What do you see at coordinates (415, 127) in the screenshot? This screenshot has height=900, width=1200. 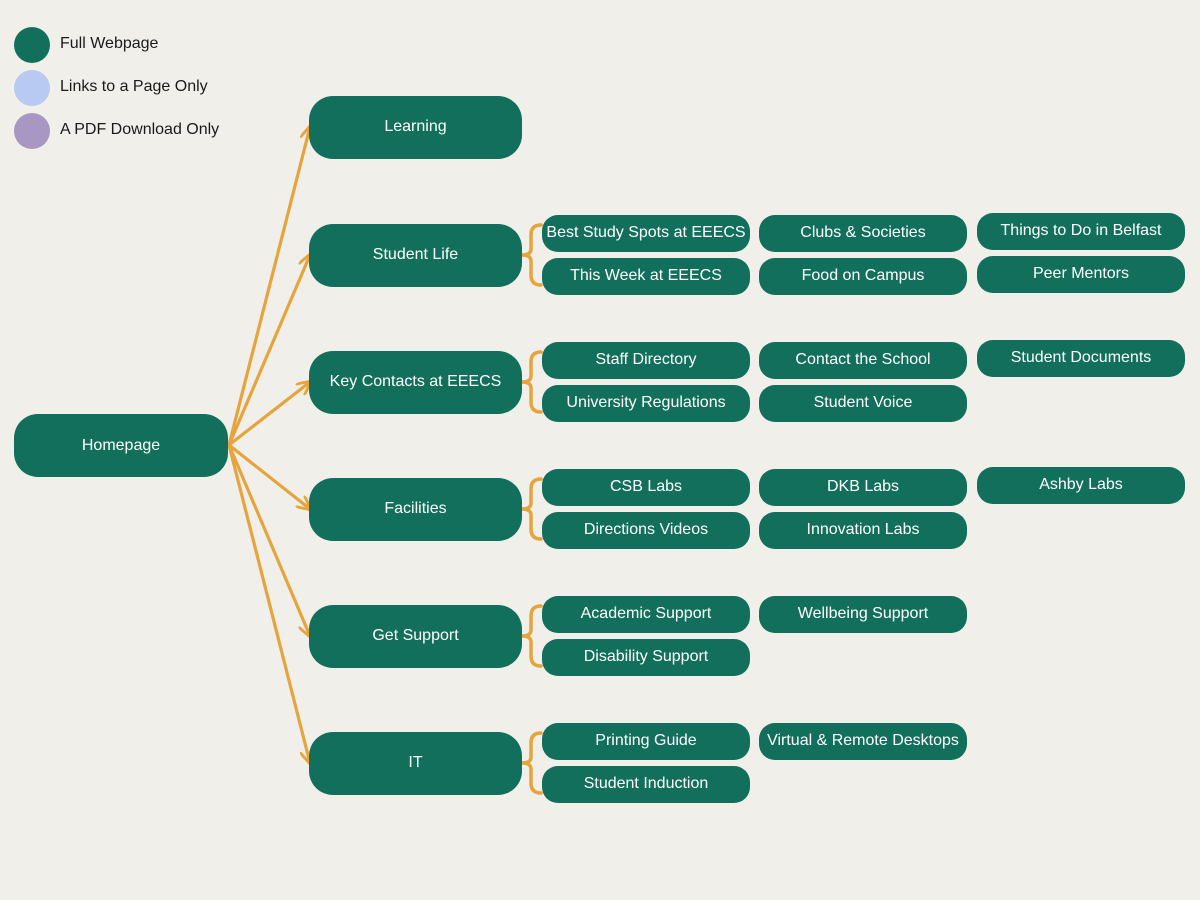 I see `node-learning: Learning` at bounding box center [415, 127].